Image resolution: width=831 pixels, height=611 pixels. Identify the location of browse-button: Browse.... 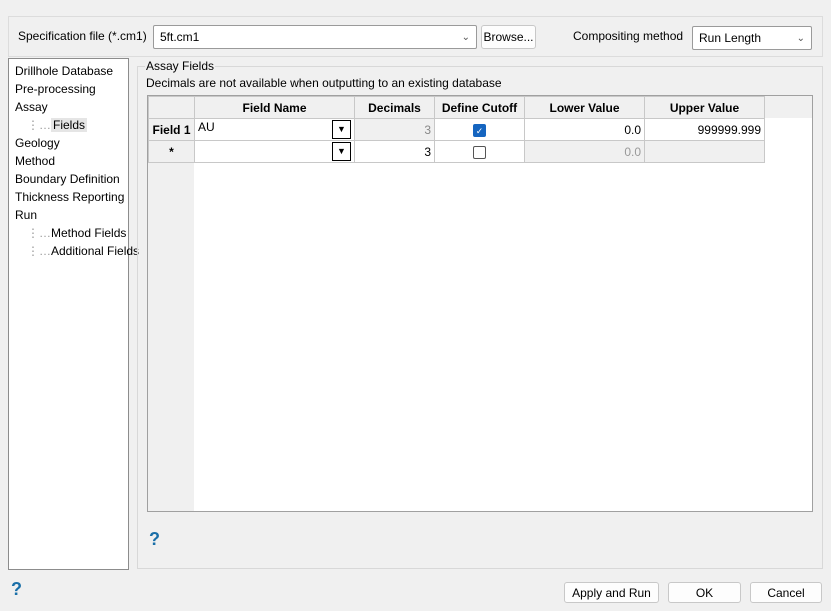
(508, 37).